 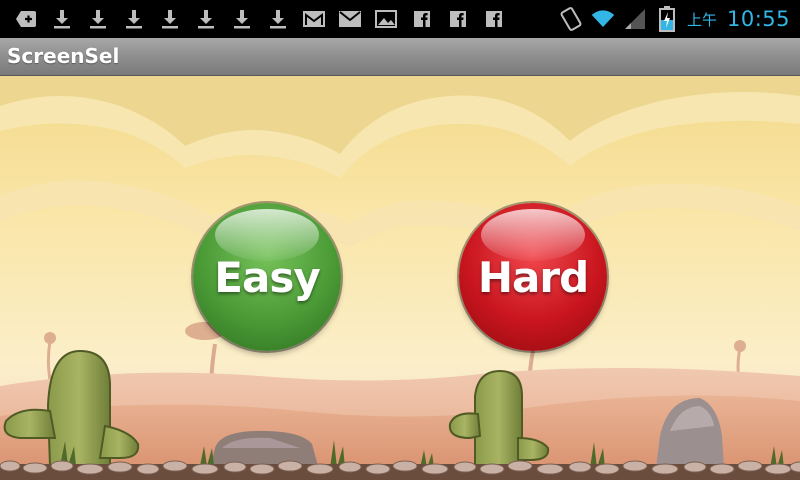 I want to click on email-icon, so click(x=350, y=19).